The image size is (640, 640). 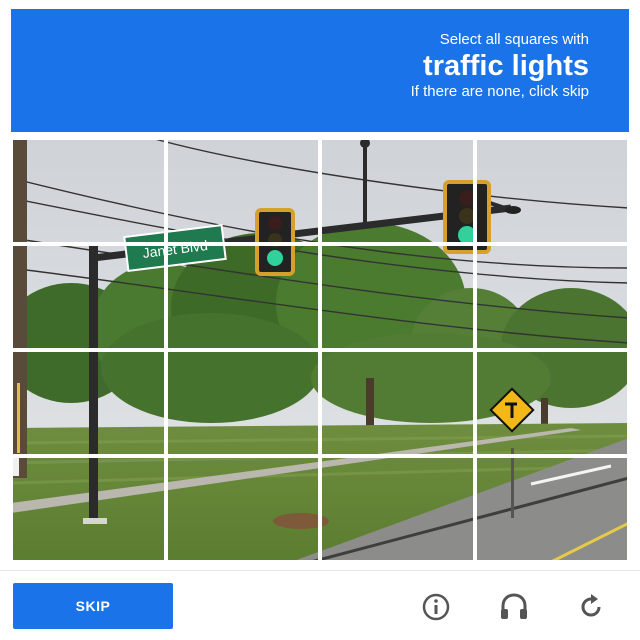 I want to click on grid-tile-r1c2, so click(x=397, y=297).